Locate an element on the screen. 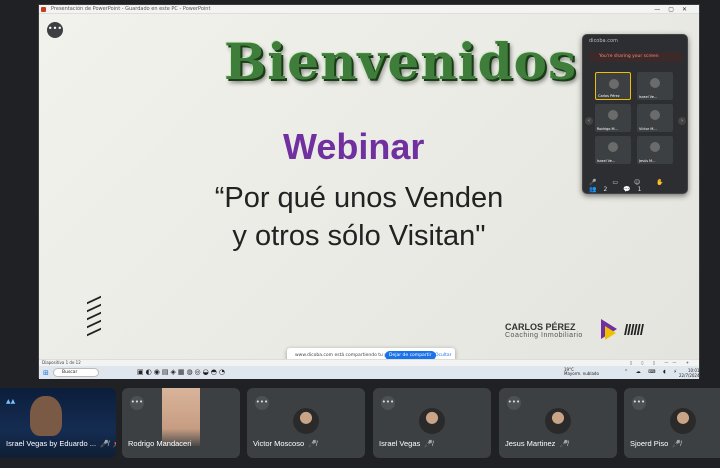 The height and width of the screenshot is (468, 720). subtitle-line-1: “Por qué unos Venden is located at coordinates (359, 198).